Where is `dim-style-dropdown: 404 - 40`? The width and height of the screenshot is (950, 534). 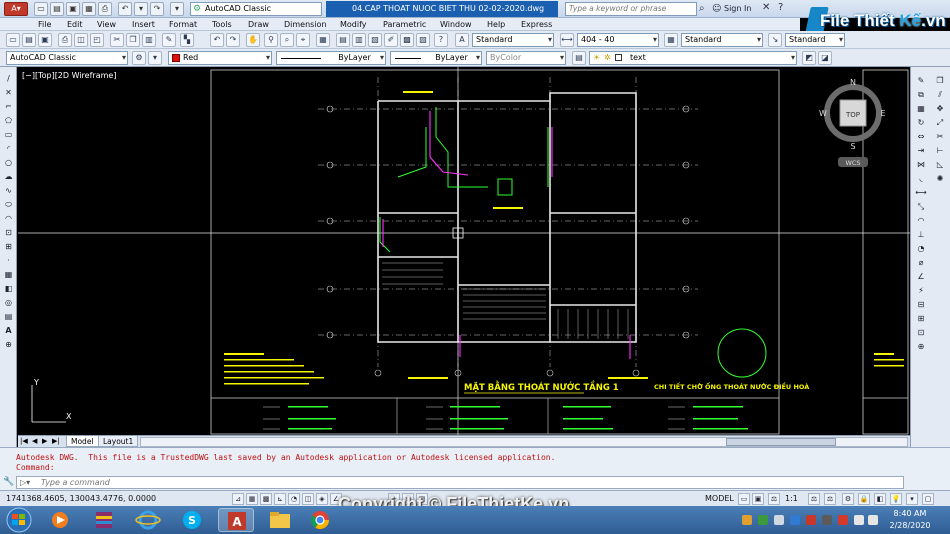
dim-style-dropdown: 404 - 40 is located at coordinates (618, 40).